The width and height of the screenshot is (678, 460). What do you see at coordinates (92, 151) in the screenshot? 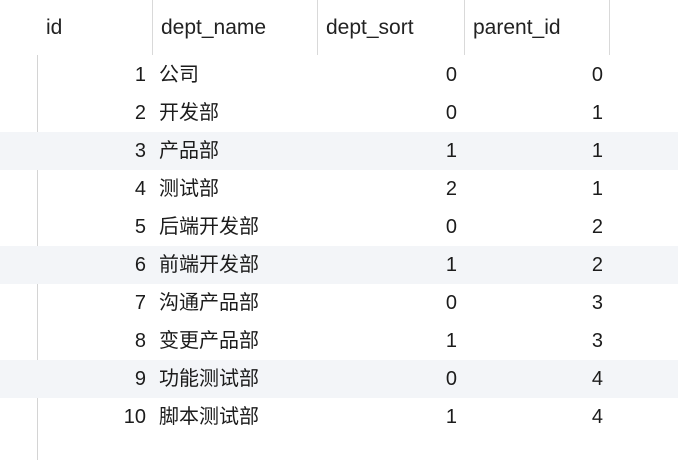
I see `cell-id: 3` at bounding box center [92, 151].